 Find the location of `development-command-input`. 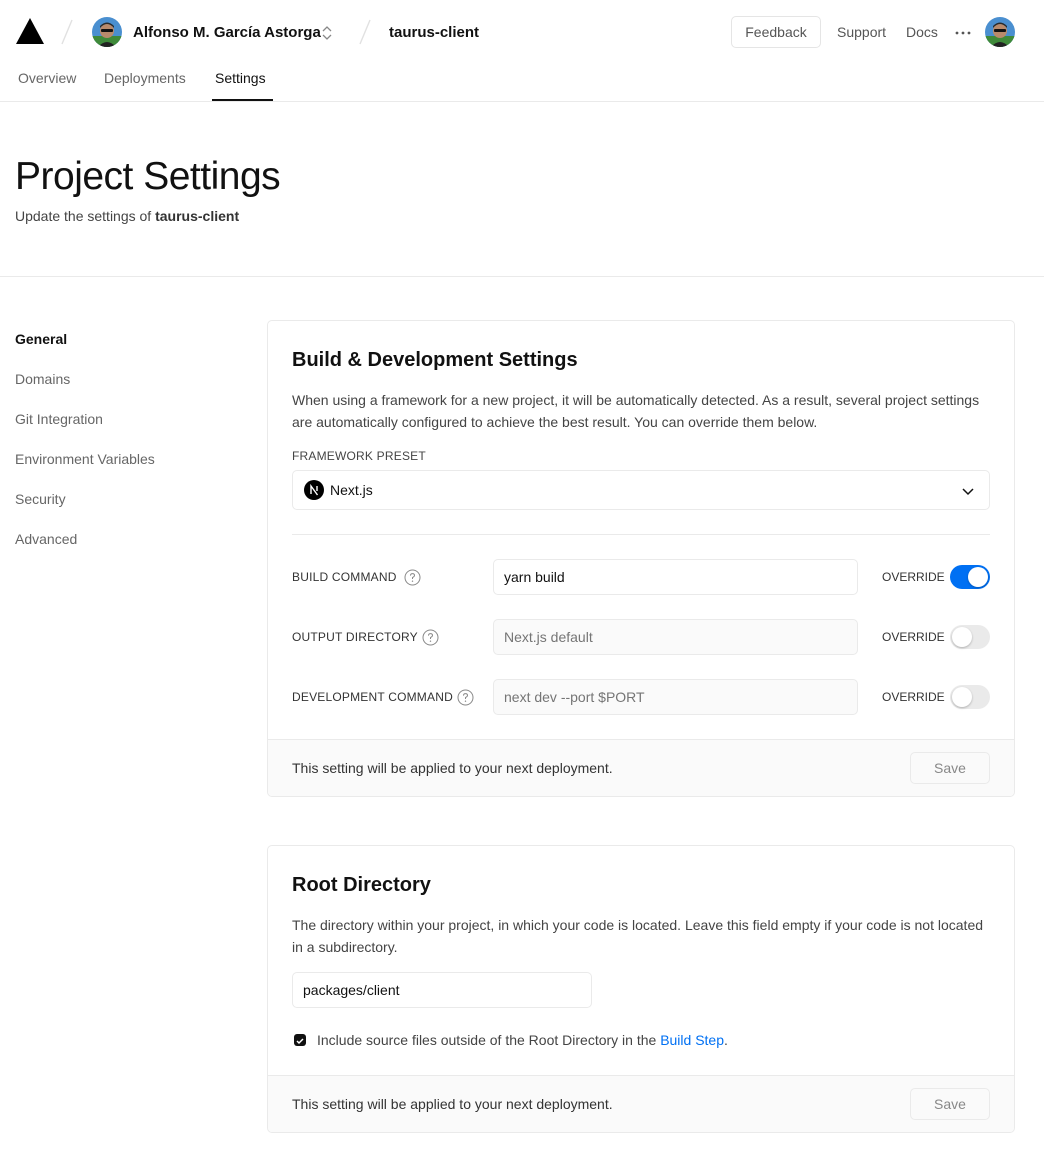

development-command-input is located at coordinates (675, 697).